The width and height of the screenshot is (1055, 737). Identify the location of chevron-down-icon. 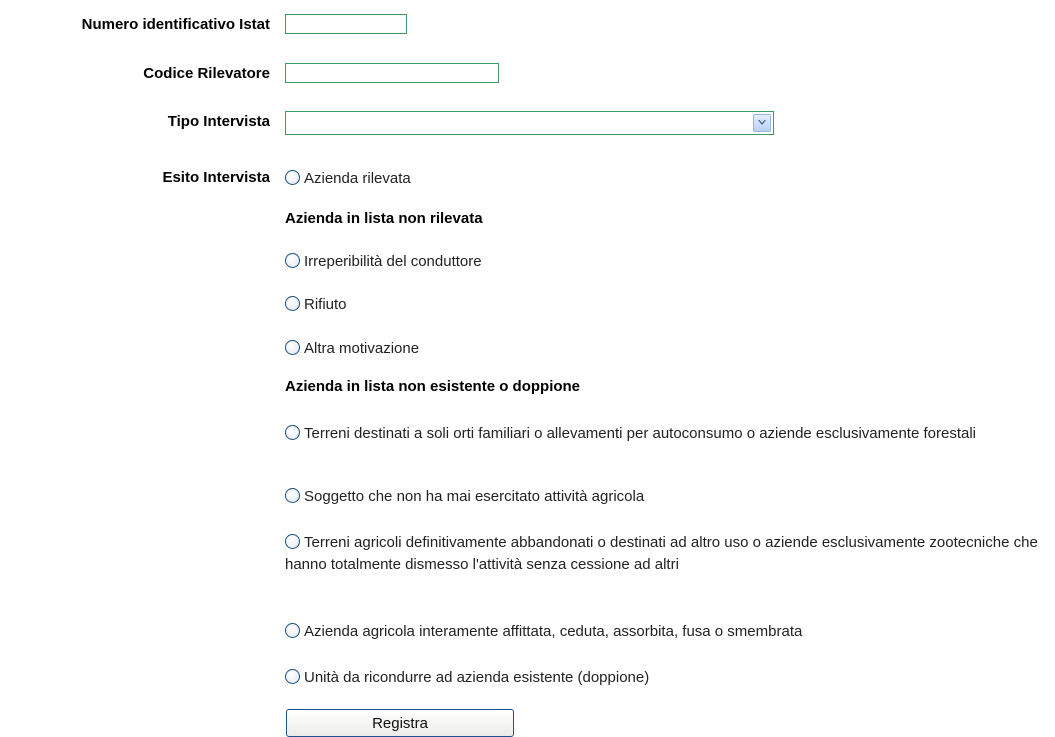
(762, 123).